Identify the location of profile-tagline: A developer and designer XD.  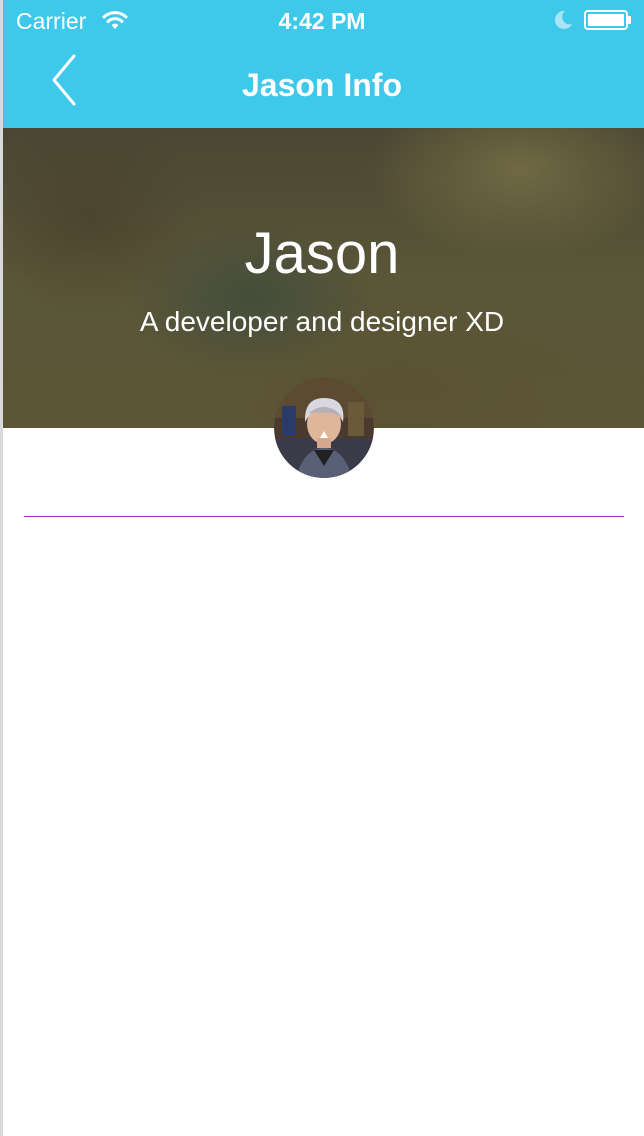
(322, 321).